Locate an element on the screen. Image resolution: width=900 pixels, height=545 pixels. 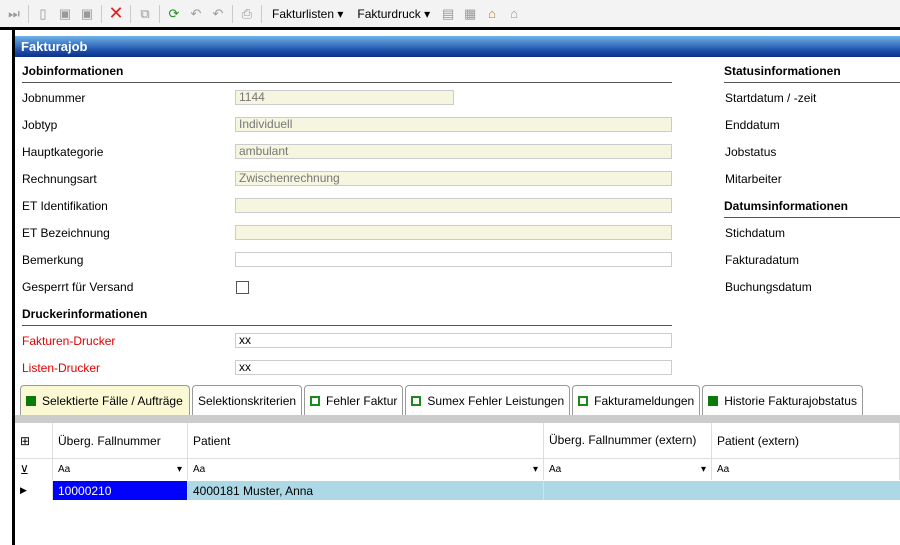
fakturdruck-label: Fakturdruck is located at coordinates (389, 13).